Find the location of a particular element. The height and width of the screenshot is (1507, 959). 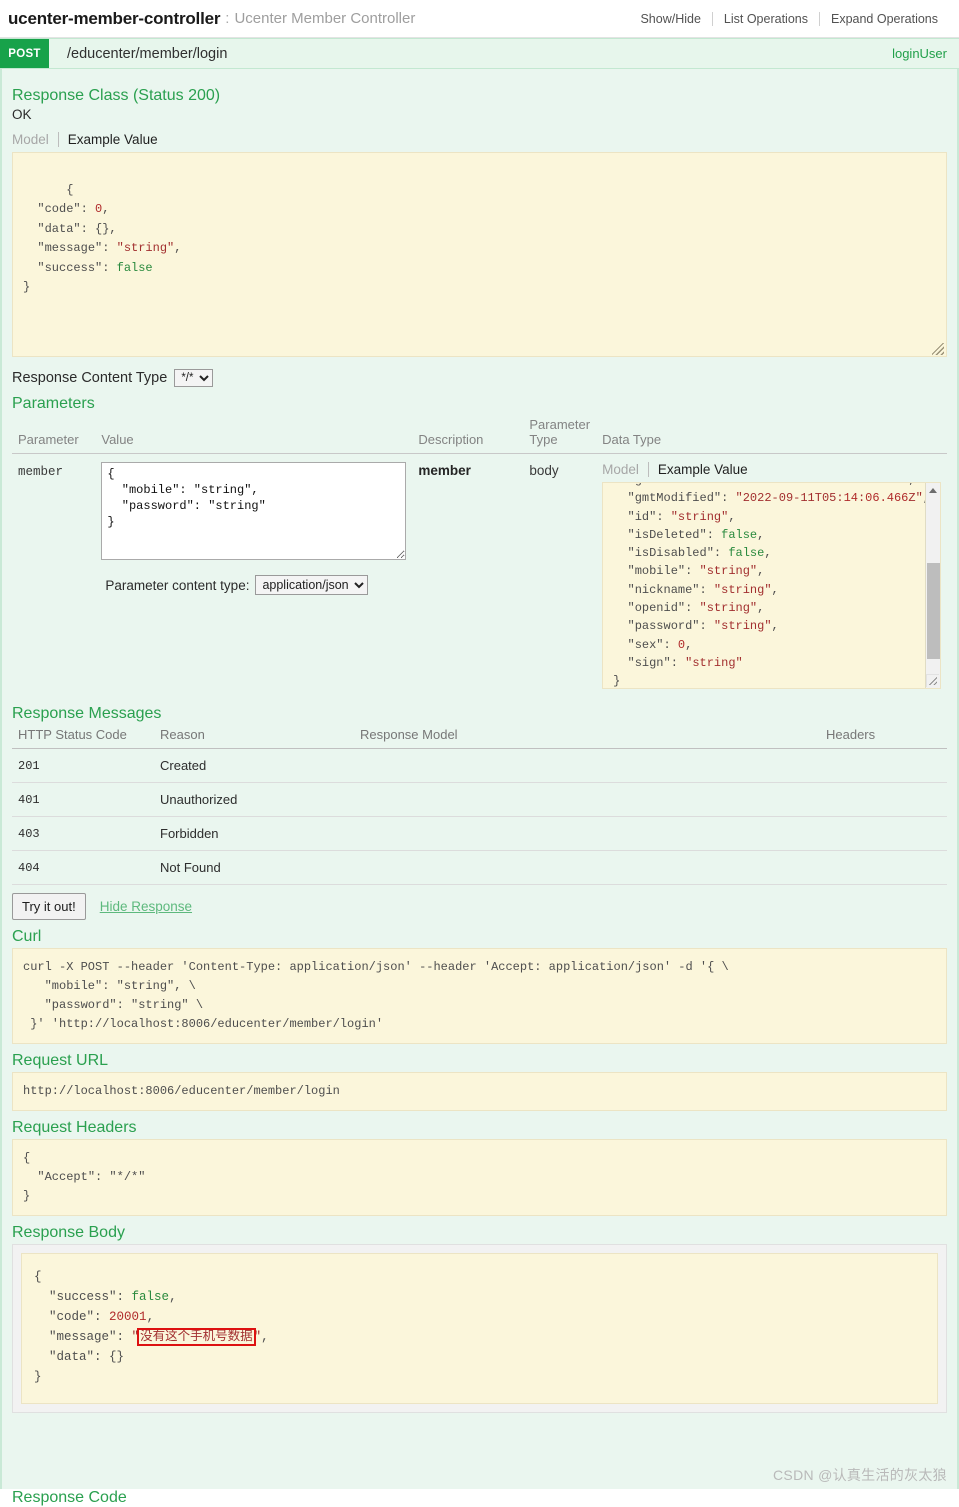

table-row: 401 Unauthorized is located at coordinates (479, 799).